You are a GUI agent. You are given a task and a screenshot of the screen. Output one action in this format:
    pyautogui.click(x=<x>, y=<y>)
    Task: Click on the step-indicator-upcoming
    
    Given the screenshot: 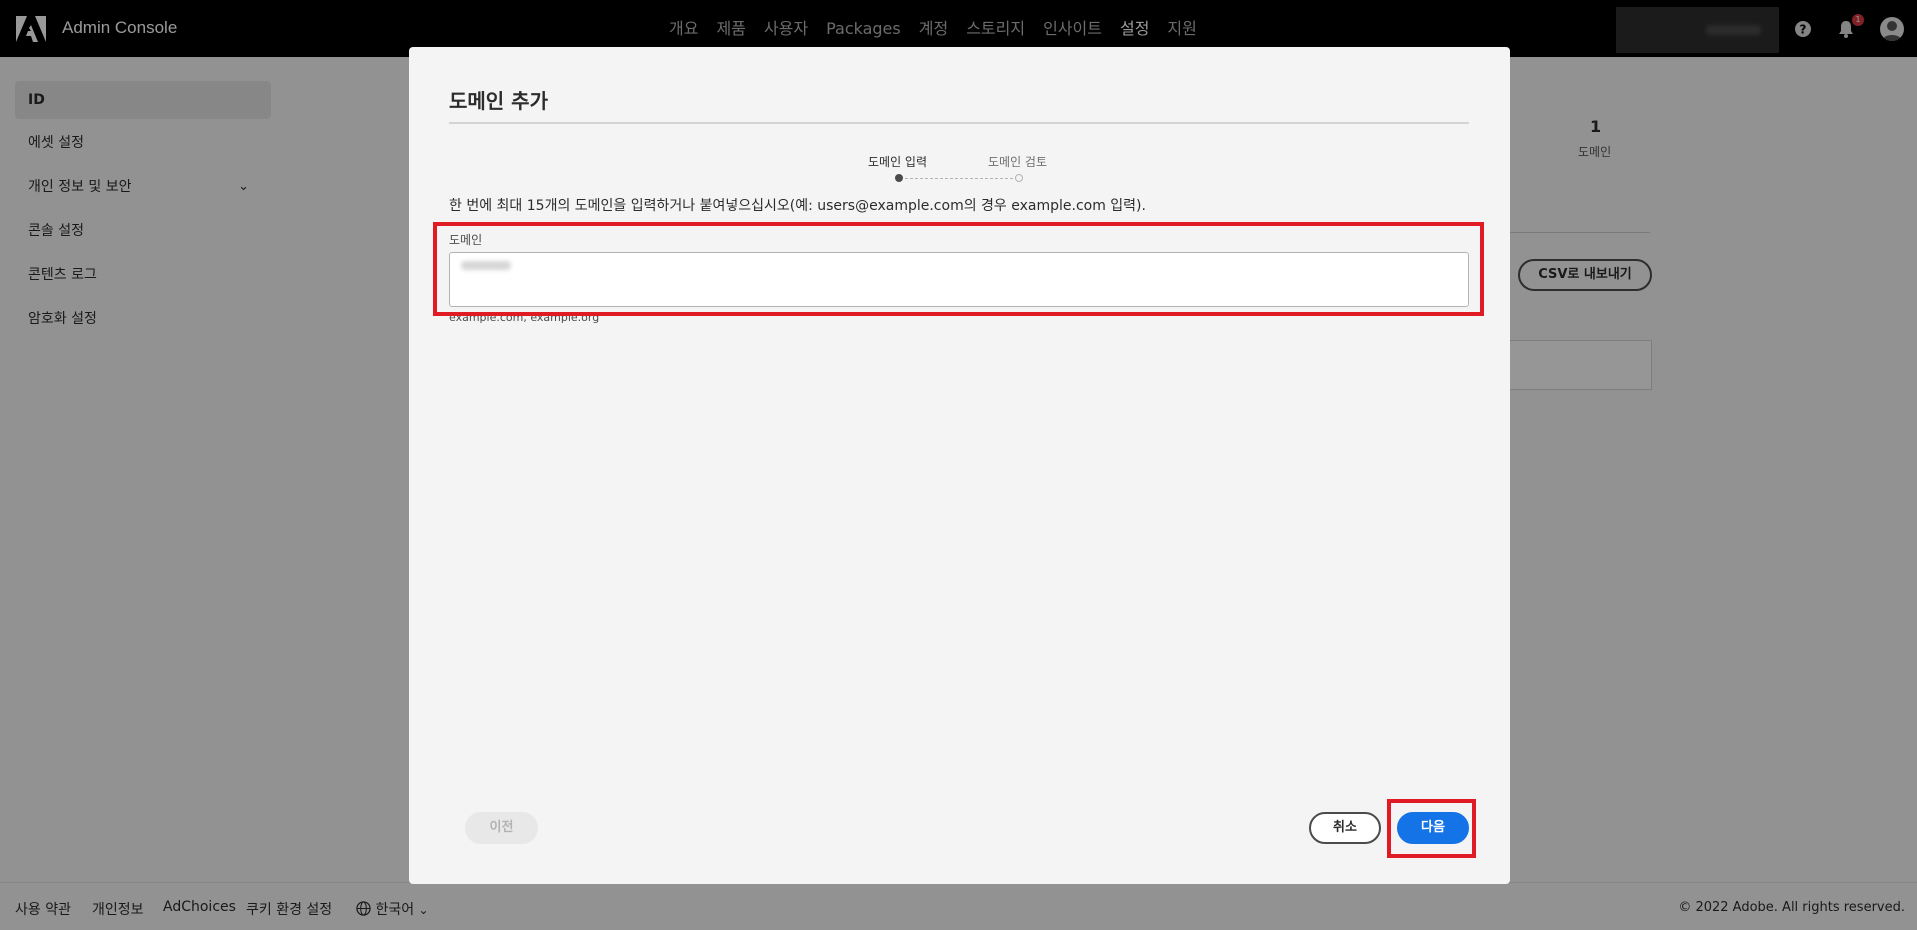 What is the action you would take?
    pyautogui.click(x=1019, y=178)
    